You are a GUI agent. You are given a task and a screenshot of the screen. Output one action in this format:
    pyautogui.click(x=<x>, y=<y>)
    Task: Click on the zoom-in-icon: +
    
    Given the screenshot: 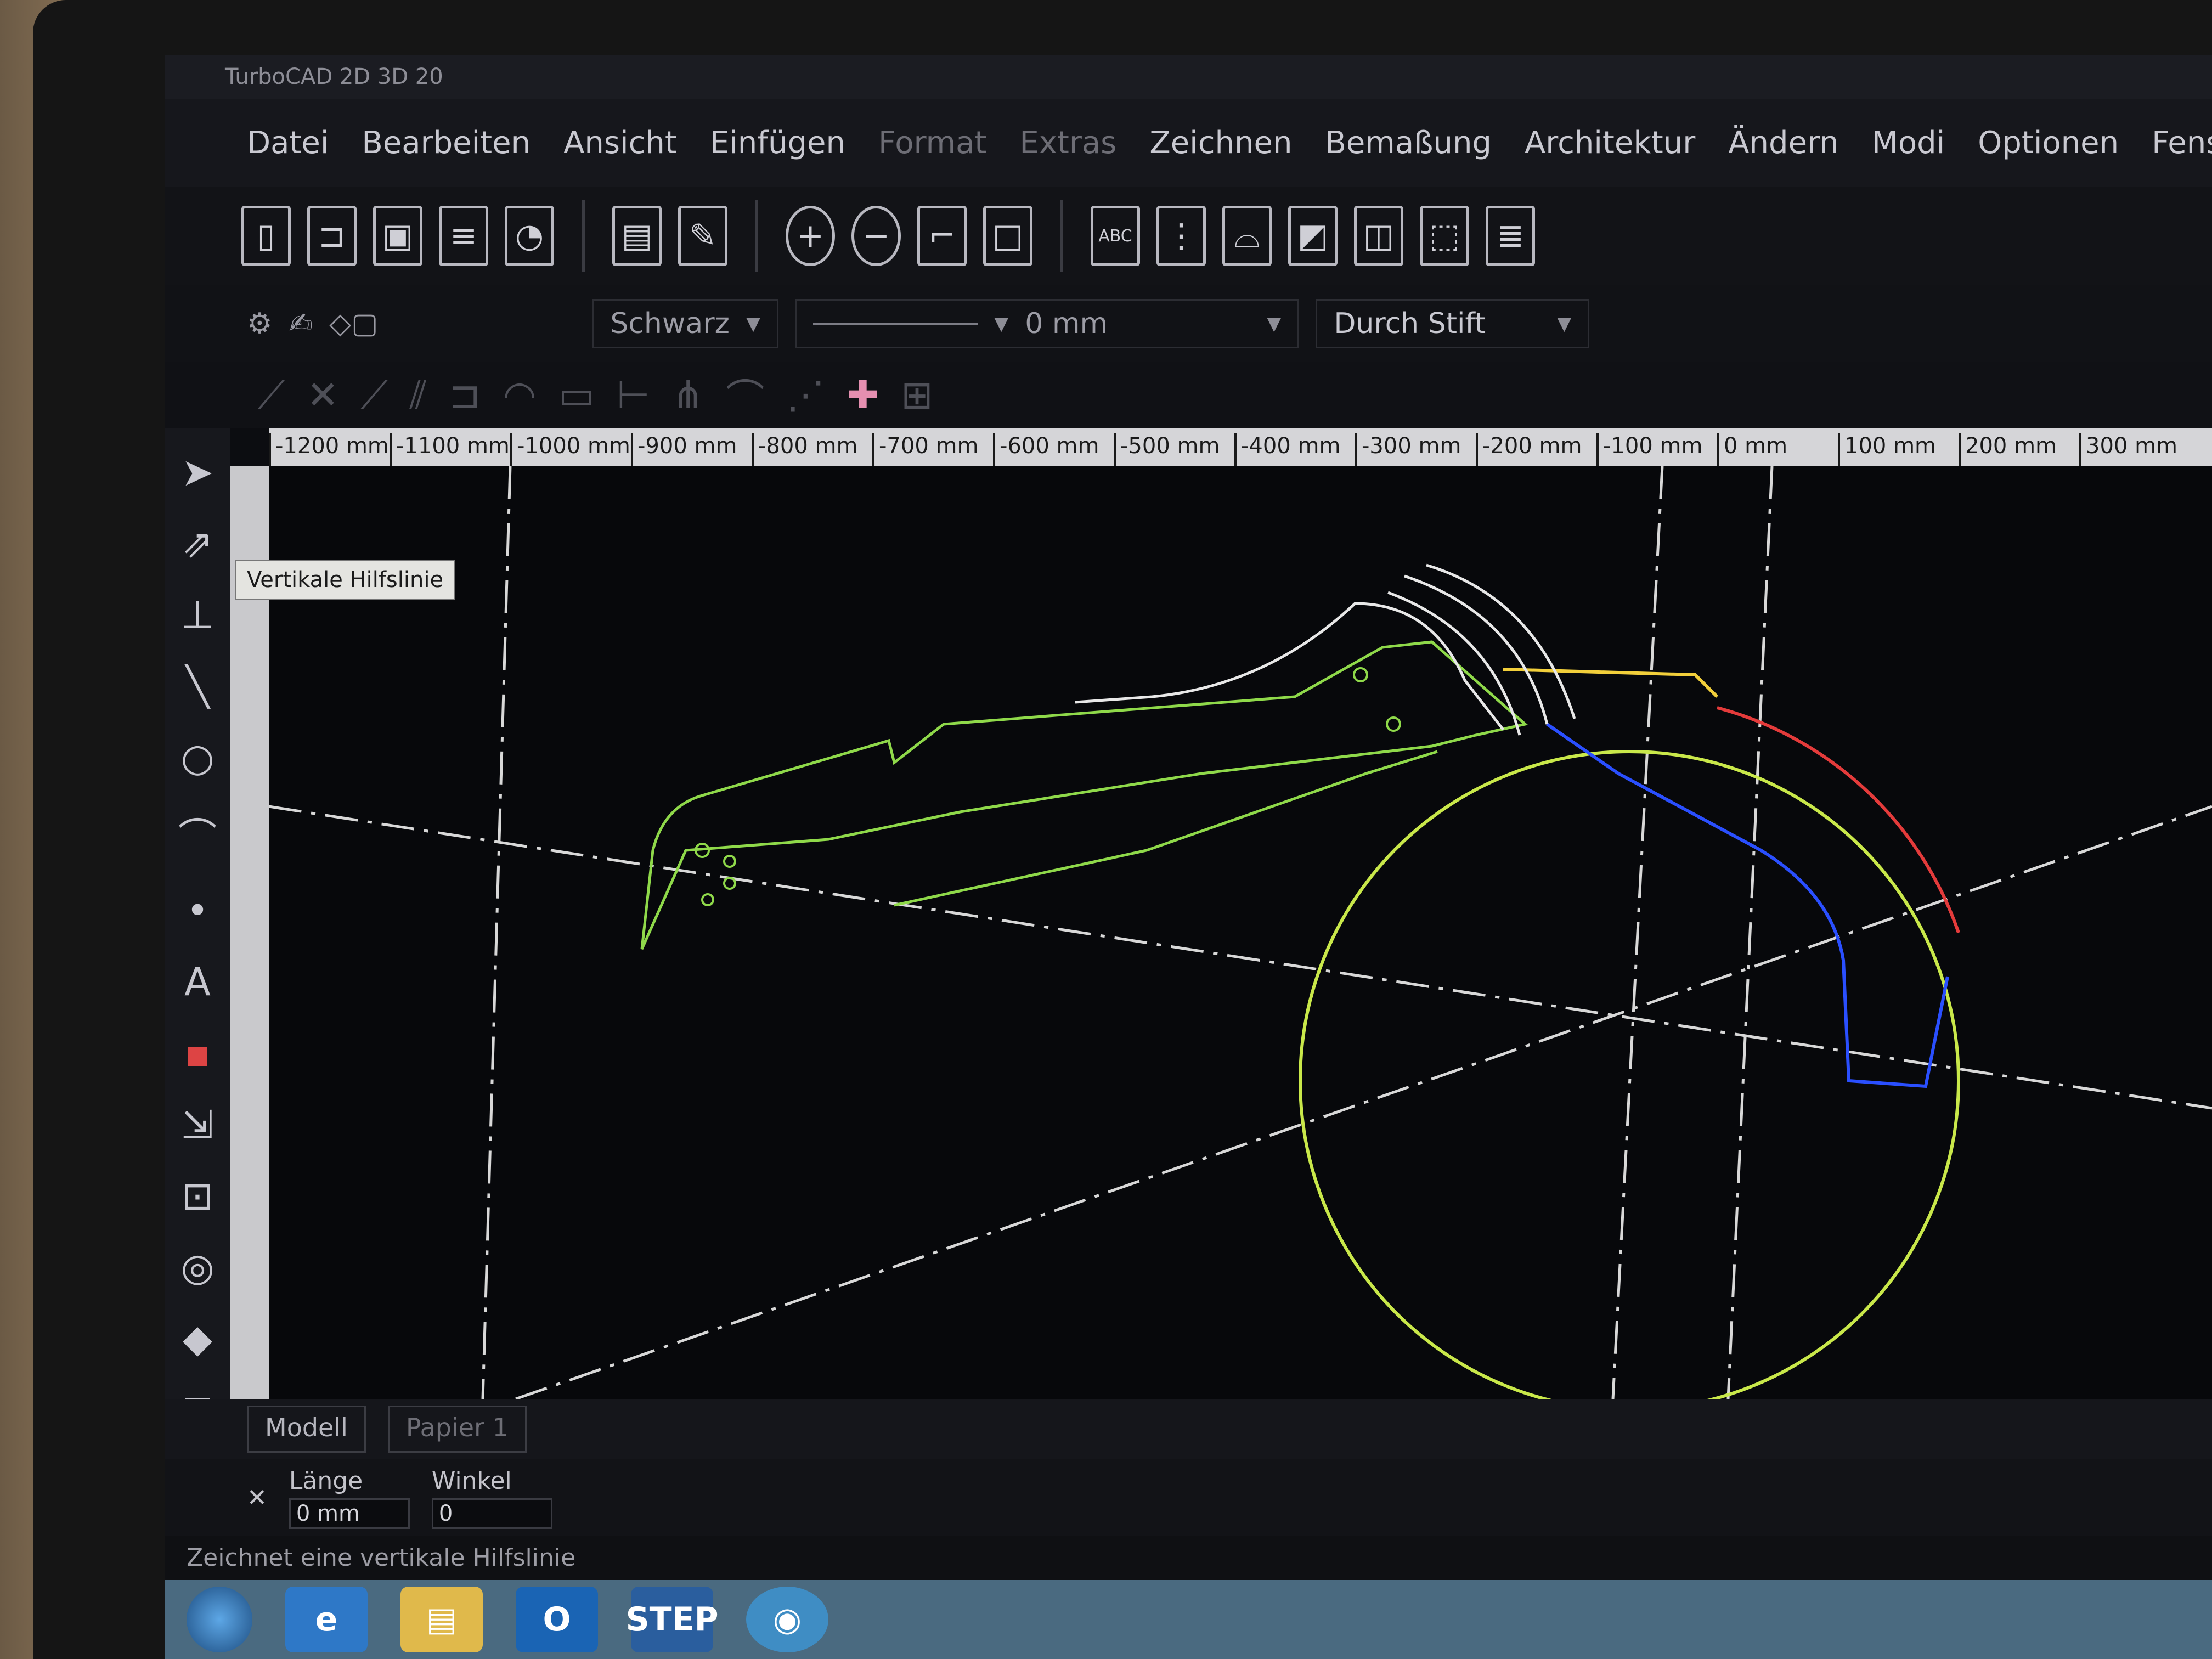 What is the action you would take?
    pyautogui.click(x=811, y=236)
    